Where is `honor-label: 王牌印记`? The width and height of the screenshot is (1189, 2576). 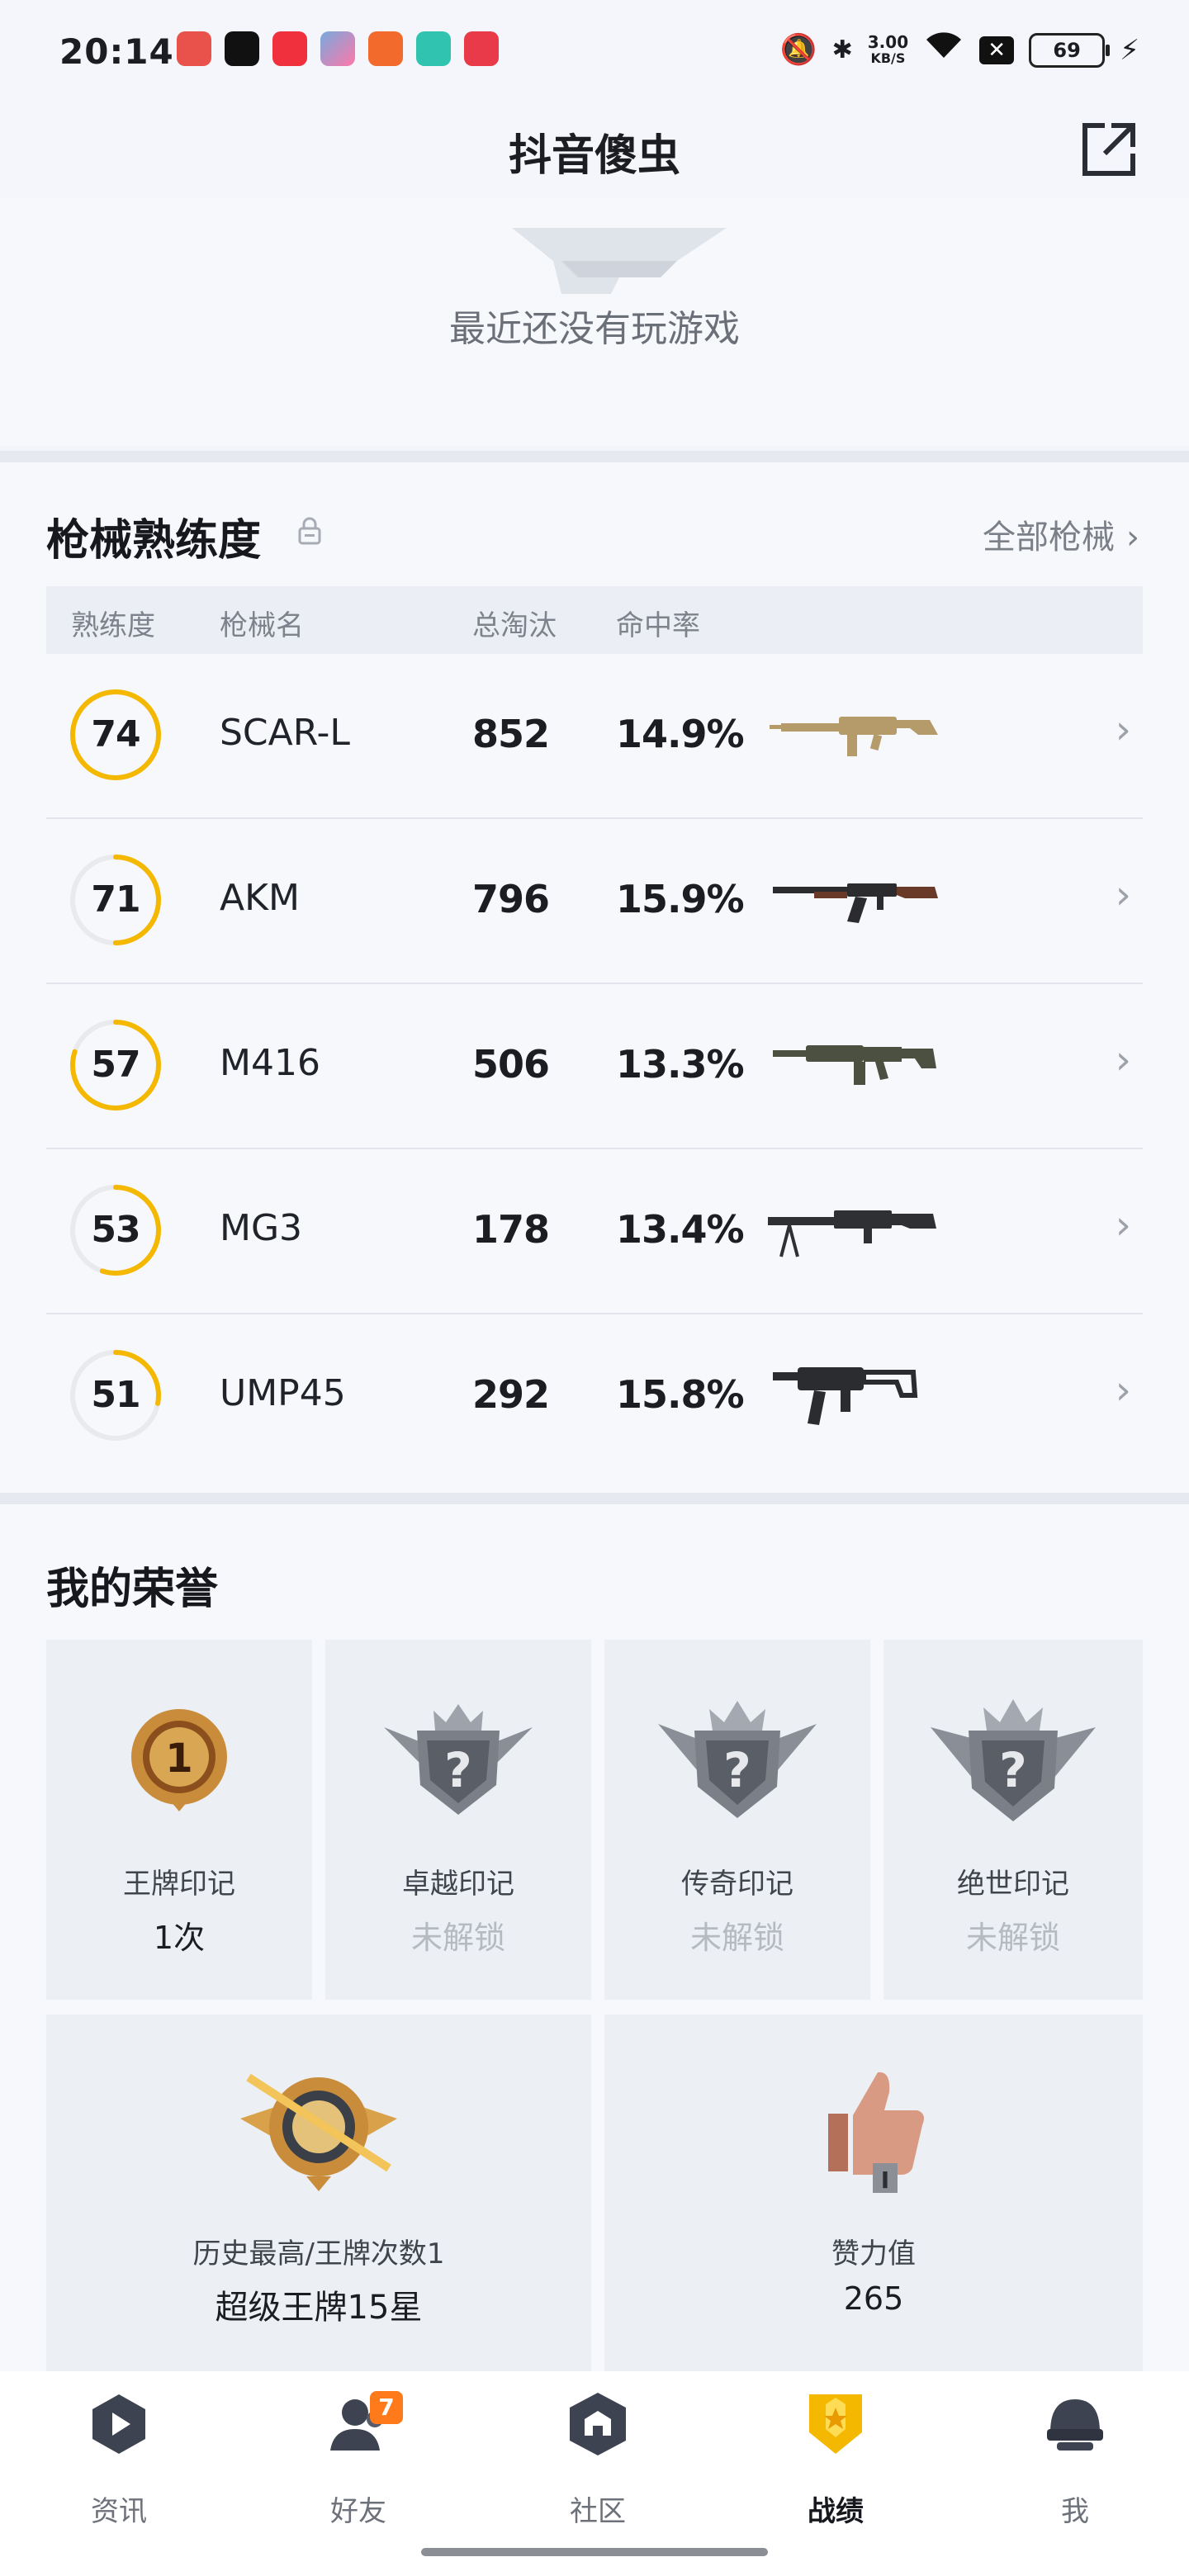
honor-label: 王牌印记 is located at coordinates (179, 1884).